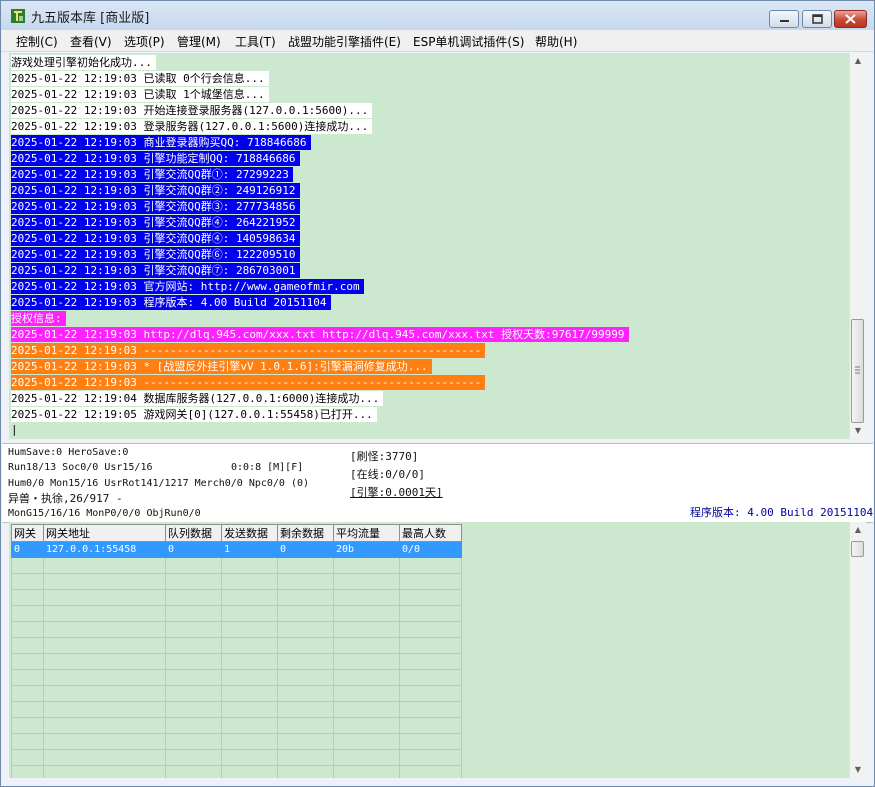  I want to click on log-line: 2025-01-22 12:19:03 引擎交流QQ群④: 140598634, so click(155, 238).